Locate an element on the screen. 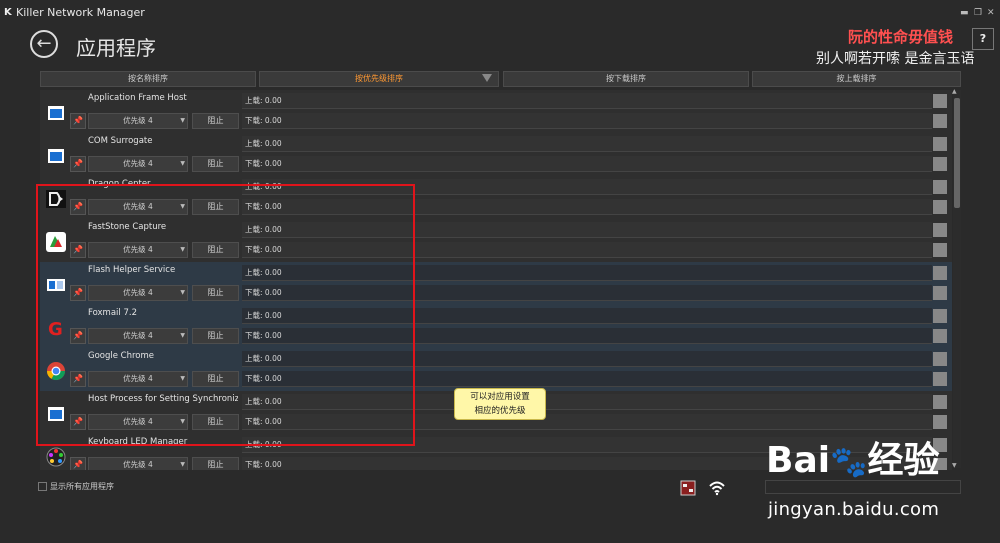 The height and width of the screenshot is (543, 1000). sort-by-download-button: 按下载排序 is located at coordinates (626, 79).